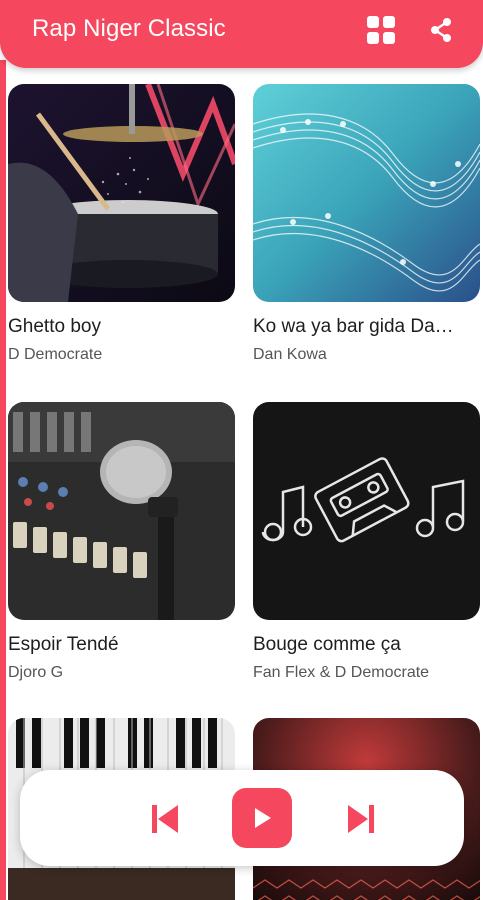  What do you see at coordinates (241, 34) in the screenshot?
I see `app-bar: Rap Niger Classic` at bounding box center [241, 34].